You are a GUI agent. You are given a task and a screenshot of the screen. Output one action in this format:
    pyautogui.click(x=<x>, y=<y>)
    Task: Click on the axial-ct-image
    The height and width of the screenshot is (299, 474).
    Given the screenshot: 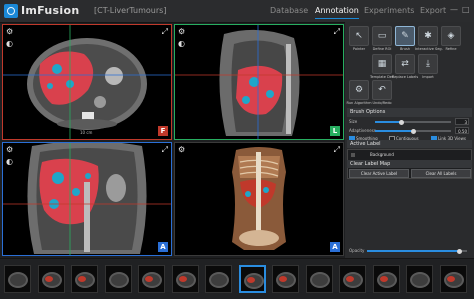 What is the action you would take?
    pyautogui.click(x=87, y=82)
    